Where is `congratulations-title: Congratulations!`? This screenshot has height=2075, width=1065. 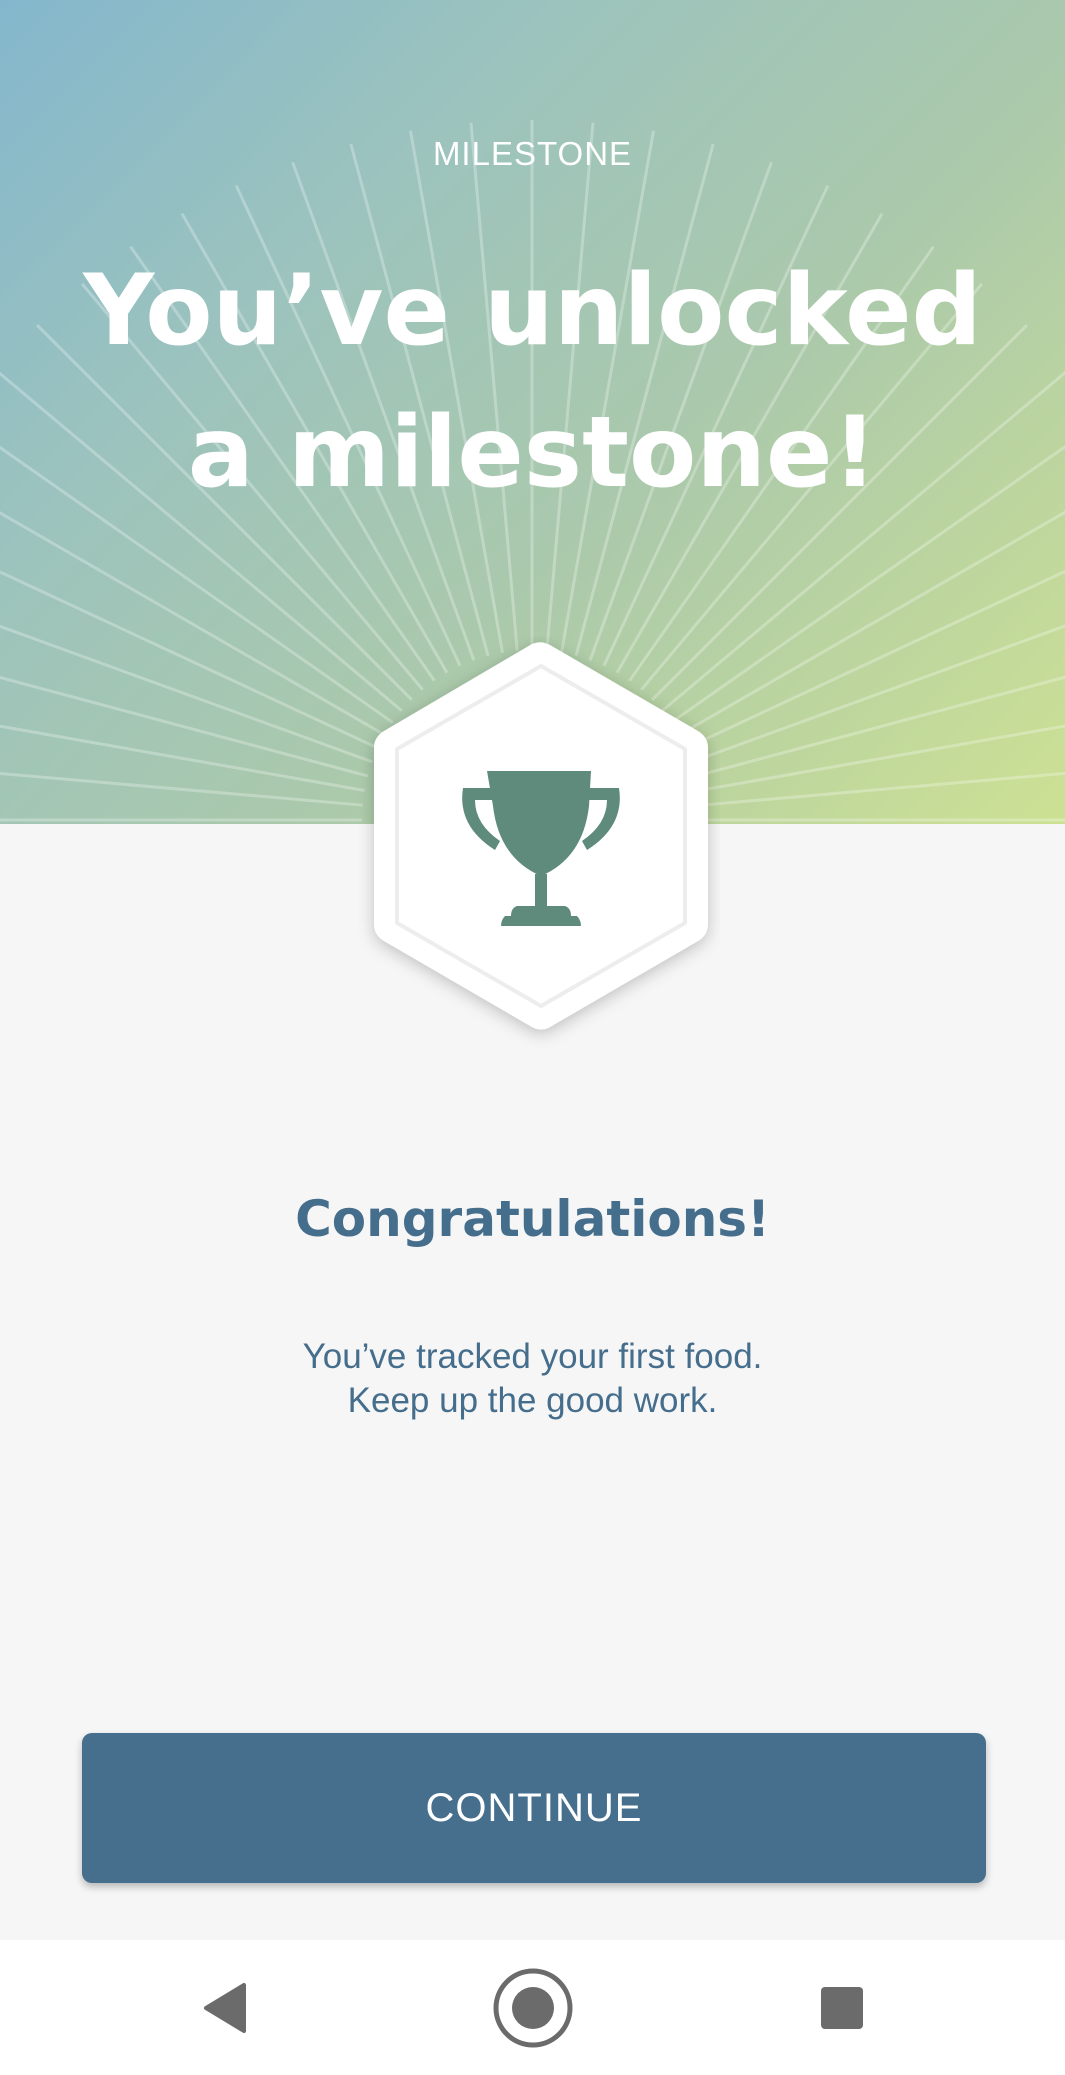 congratulations-title: Congratulations! is located at coordinates (532, 1219).